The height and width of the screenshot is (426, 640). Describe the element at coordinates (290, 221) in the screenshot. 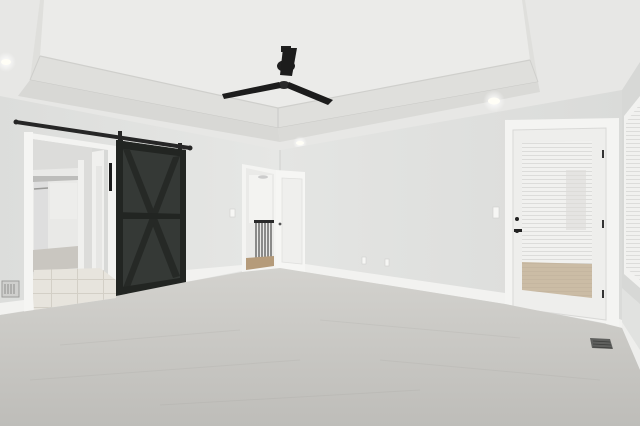

I see `interior-door-open` at that location.